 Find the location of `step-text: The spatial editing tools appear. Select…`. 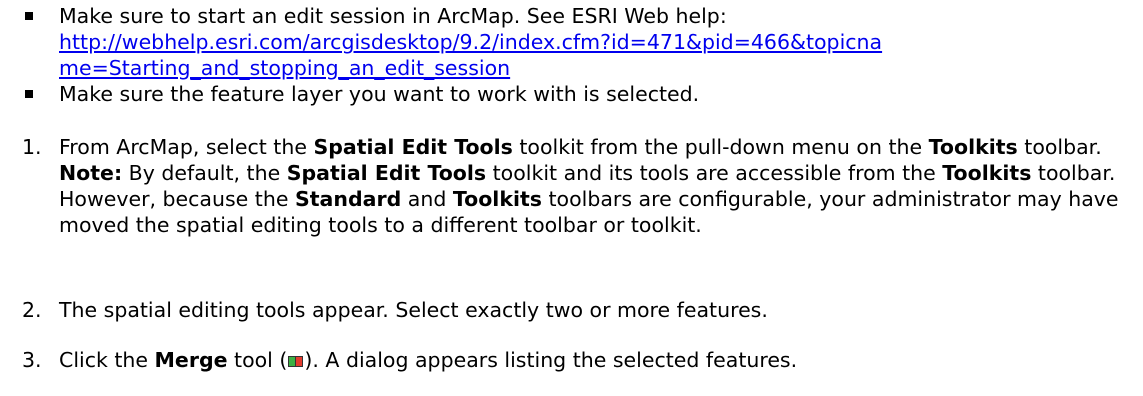

step-text: The spatial editing tools appear. Select… is located at coordinates (413, 310).